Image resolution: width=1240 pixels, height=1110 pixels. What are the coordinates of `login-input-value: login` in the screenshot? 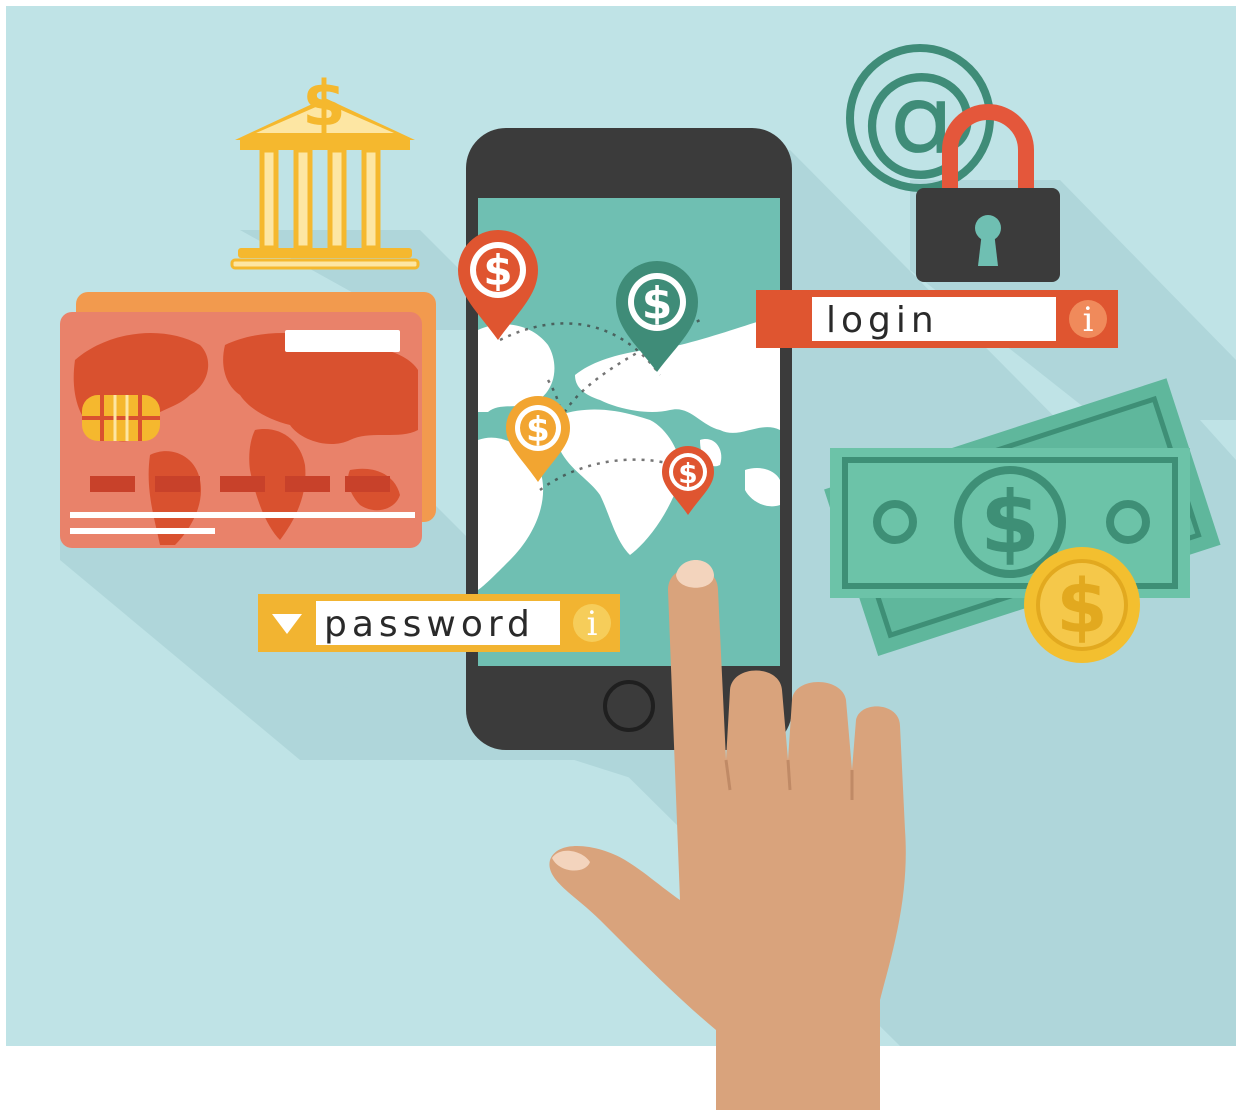 It's located at (882, 320).